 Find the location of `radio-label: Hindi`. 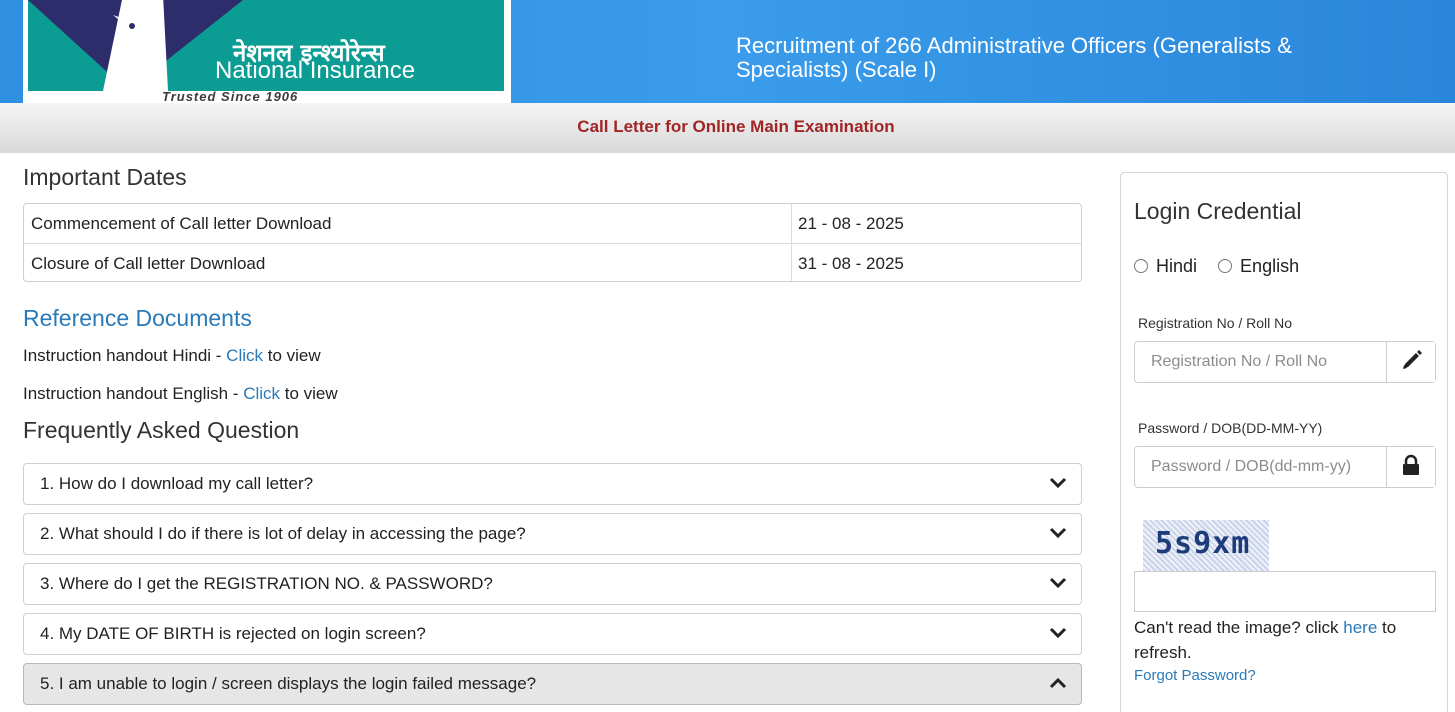

radio-label: Hindi is located at coordinates (1177, 266).